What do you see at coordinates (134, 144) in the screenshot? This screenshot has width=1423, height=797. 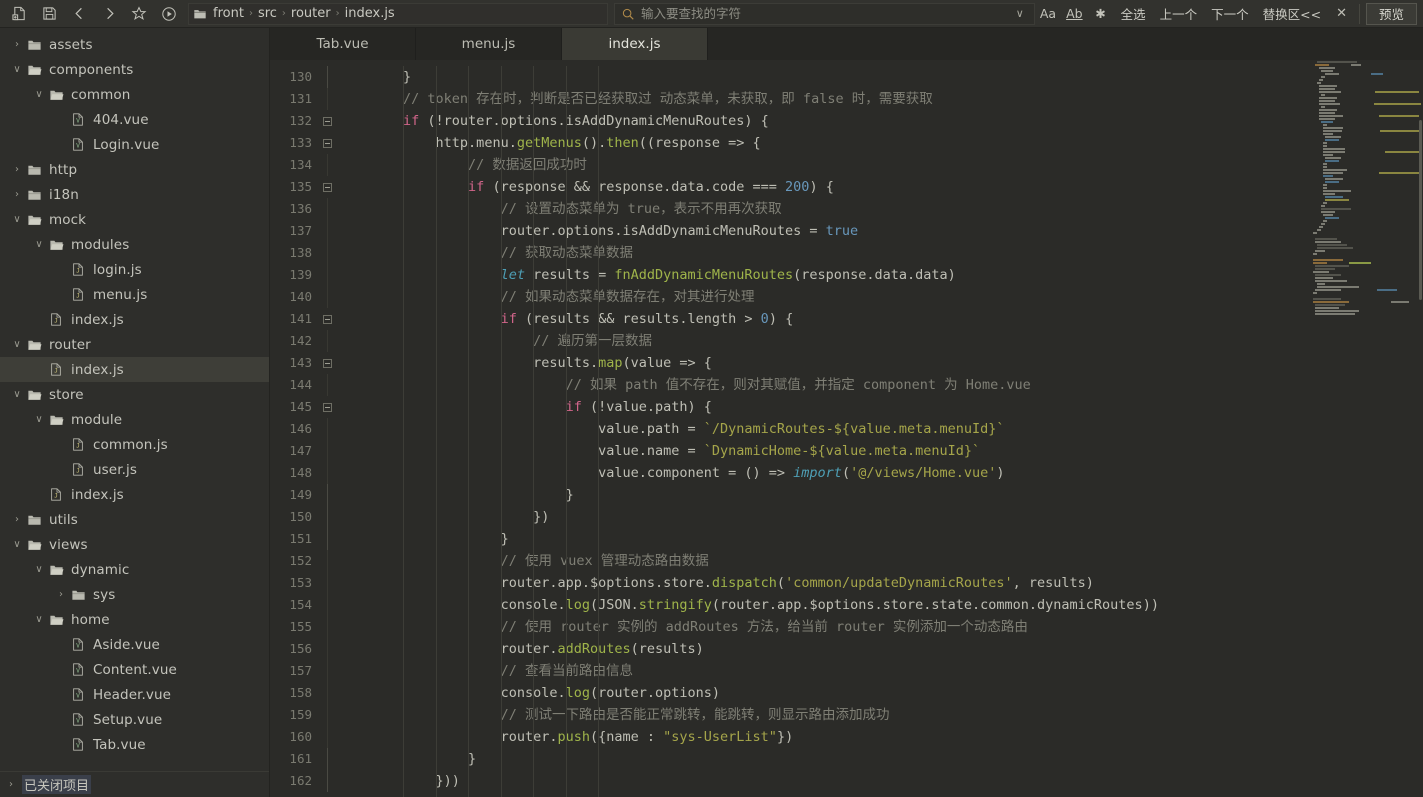 I see `tree-item-login-vue: ›VLogin.vue` at bounding box center [134, 144].